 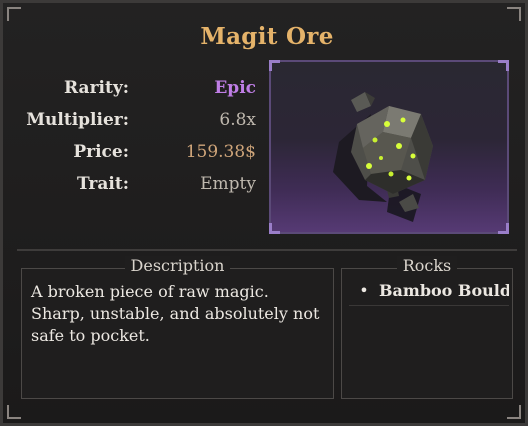 I want to click on rarity-value: Epic, so click(x=235, y=88).